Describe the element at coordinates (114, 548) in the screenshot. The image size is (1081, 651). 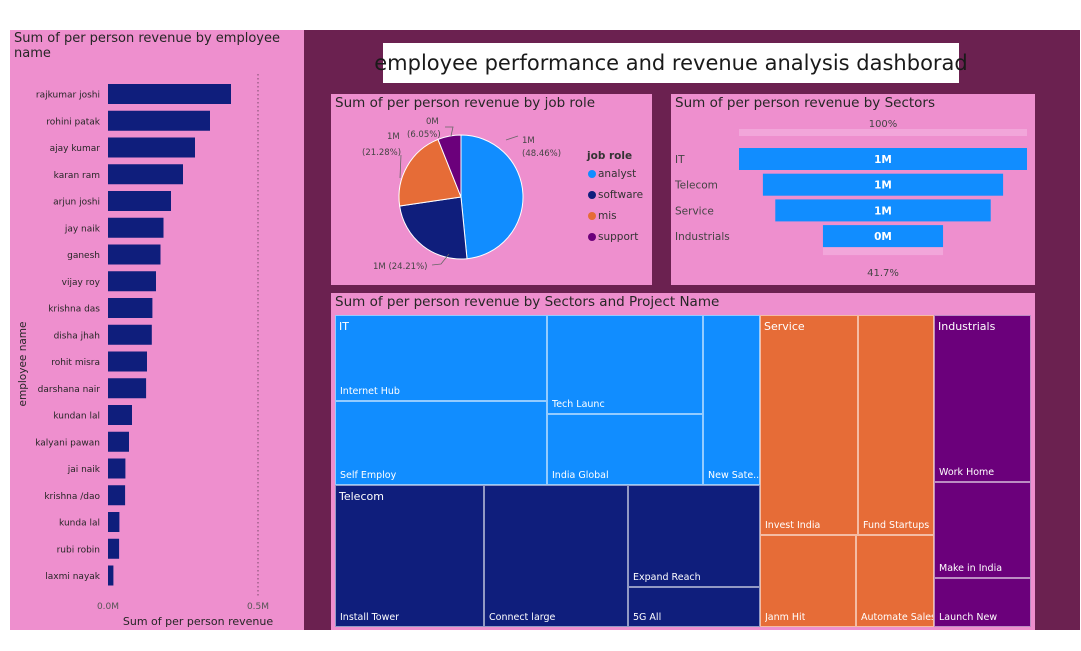
I see `bar-rubi-robin` at that location.